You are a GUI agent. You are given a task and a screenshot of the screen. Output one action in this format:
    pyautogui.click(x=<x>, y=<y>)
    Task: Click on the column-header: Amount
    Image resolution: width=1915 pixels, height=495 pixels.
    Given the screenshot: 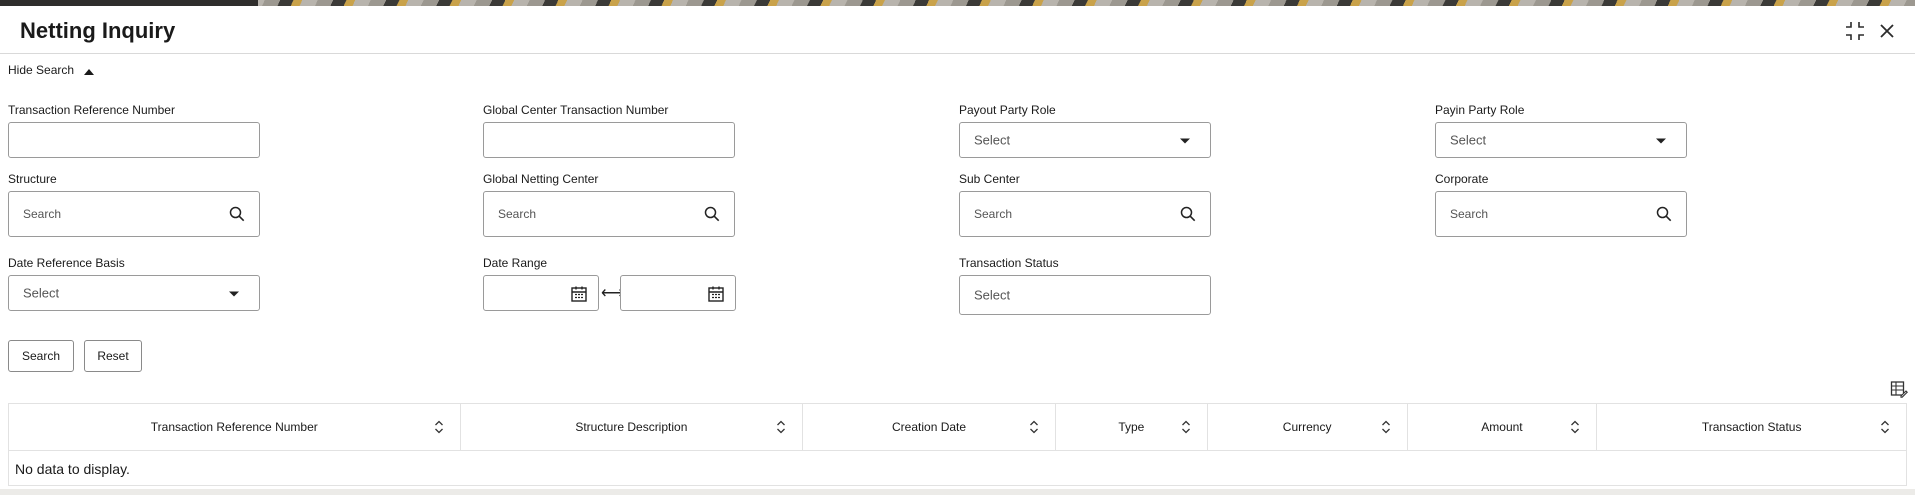 What is the action you would take?
    pyautogui.click(x=1503, y=427)
    